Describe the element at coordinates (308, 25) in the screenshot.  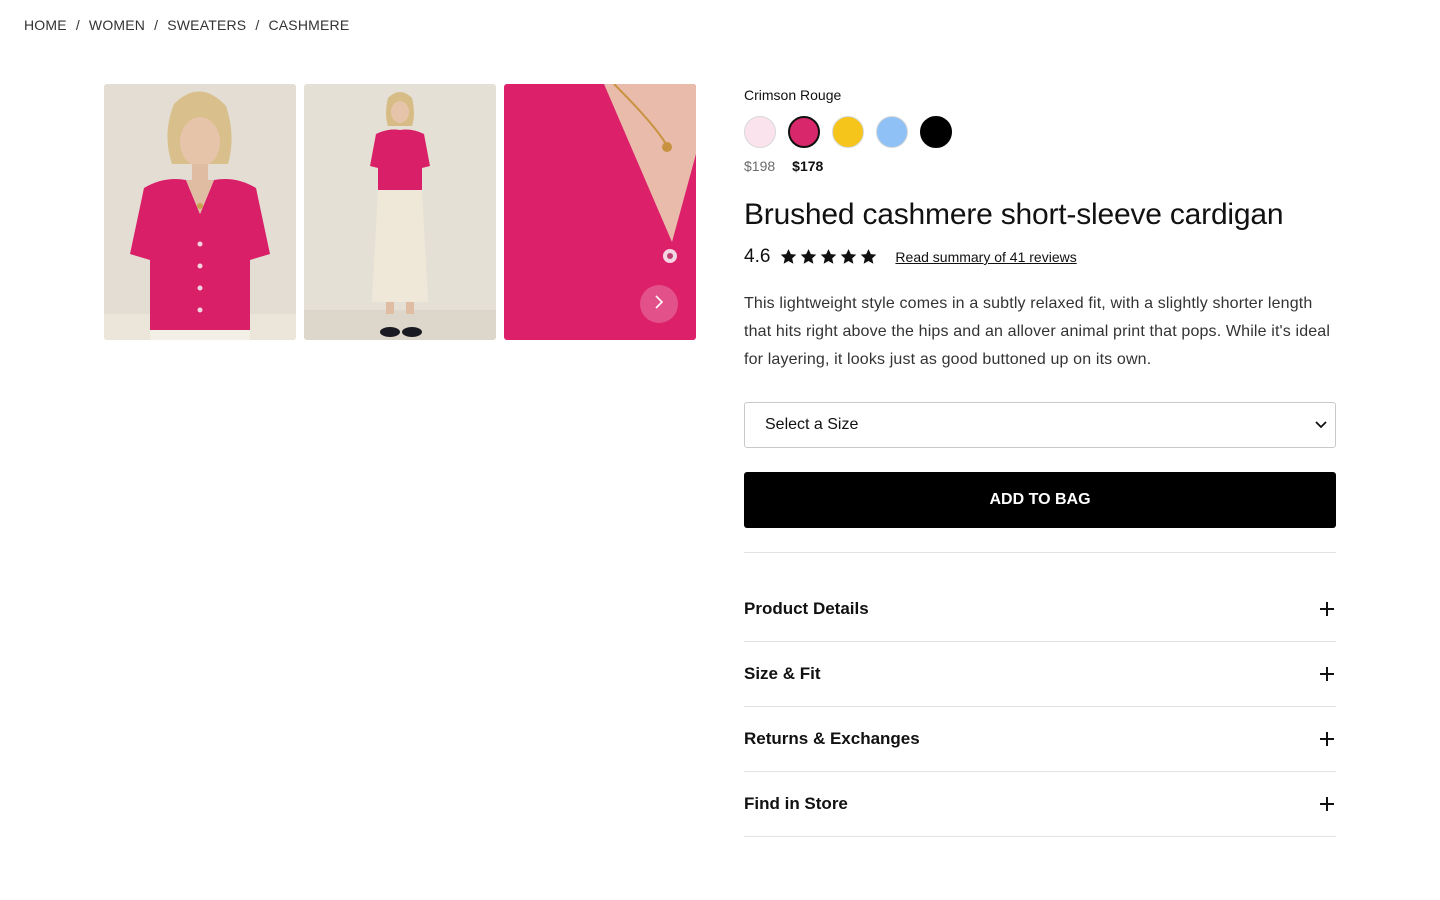
I see `breadcrumb-cashmere: CASHMERE` at that location.